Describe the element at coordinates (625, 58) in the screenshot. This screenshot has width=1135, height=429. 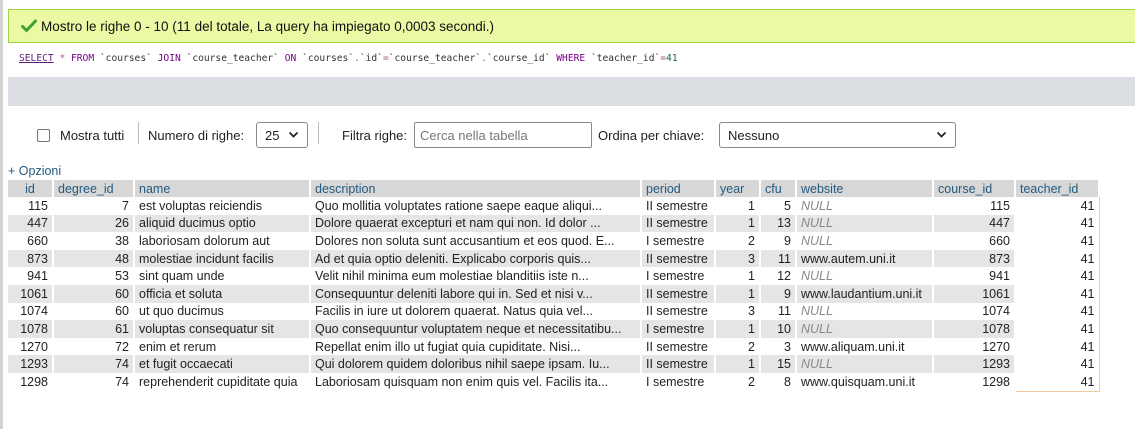
I see `sql-col-teacher-id: `teacher_id`` at that location.